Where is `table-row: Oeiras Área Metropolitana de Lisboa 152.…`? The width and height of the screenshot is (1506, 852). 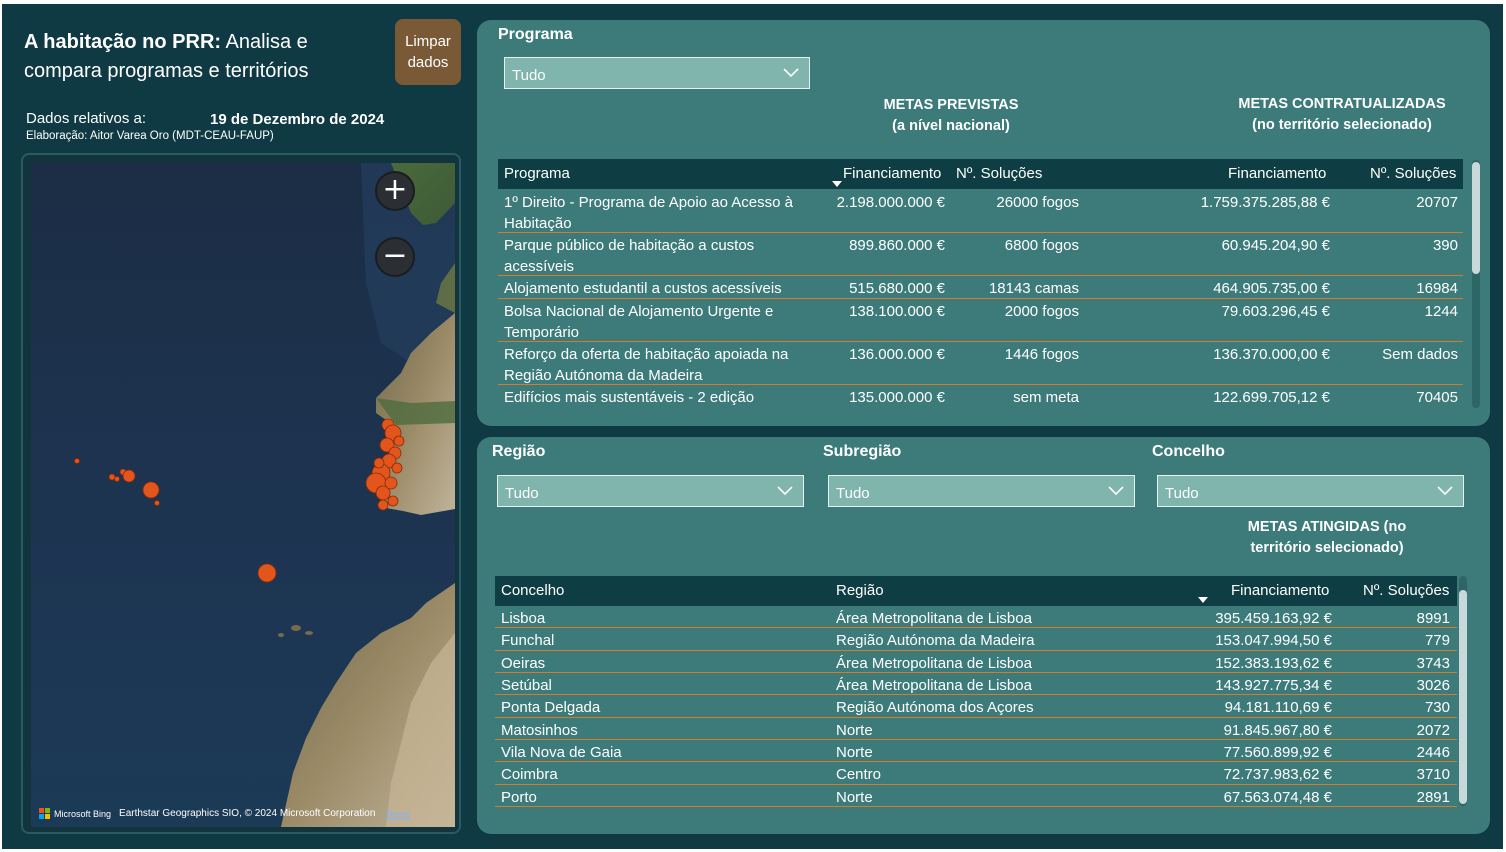
table-row: Oeiras Área Metropolitana de Lisboa 152.… is located at coordinates (976, 662).